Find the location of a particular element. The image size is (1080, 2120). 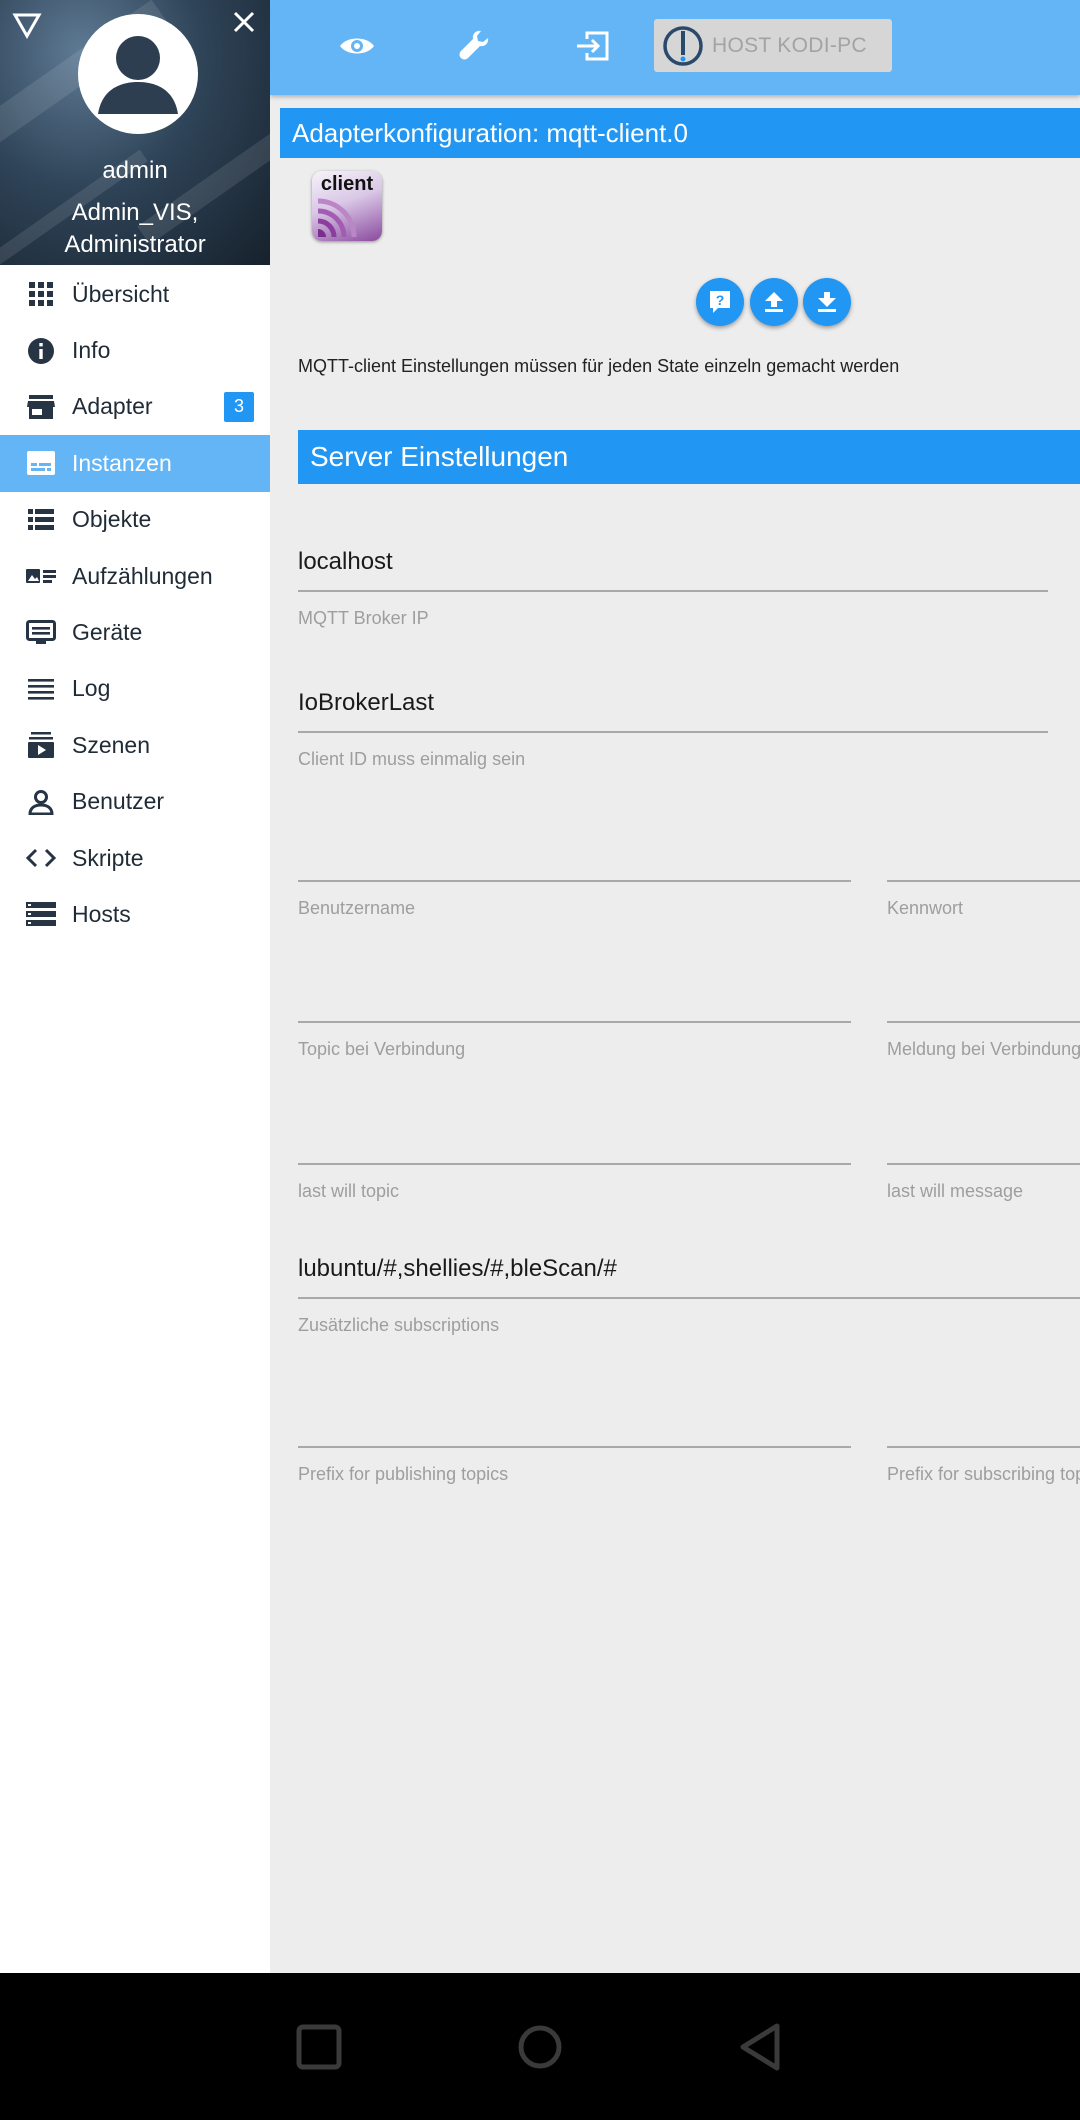

sidebar-item-szenen: Szenen is located at coordinates (135, 745).